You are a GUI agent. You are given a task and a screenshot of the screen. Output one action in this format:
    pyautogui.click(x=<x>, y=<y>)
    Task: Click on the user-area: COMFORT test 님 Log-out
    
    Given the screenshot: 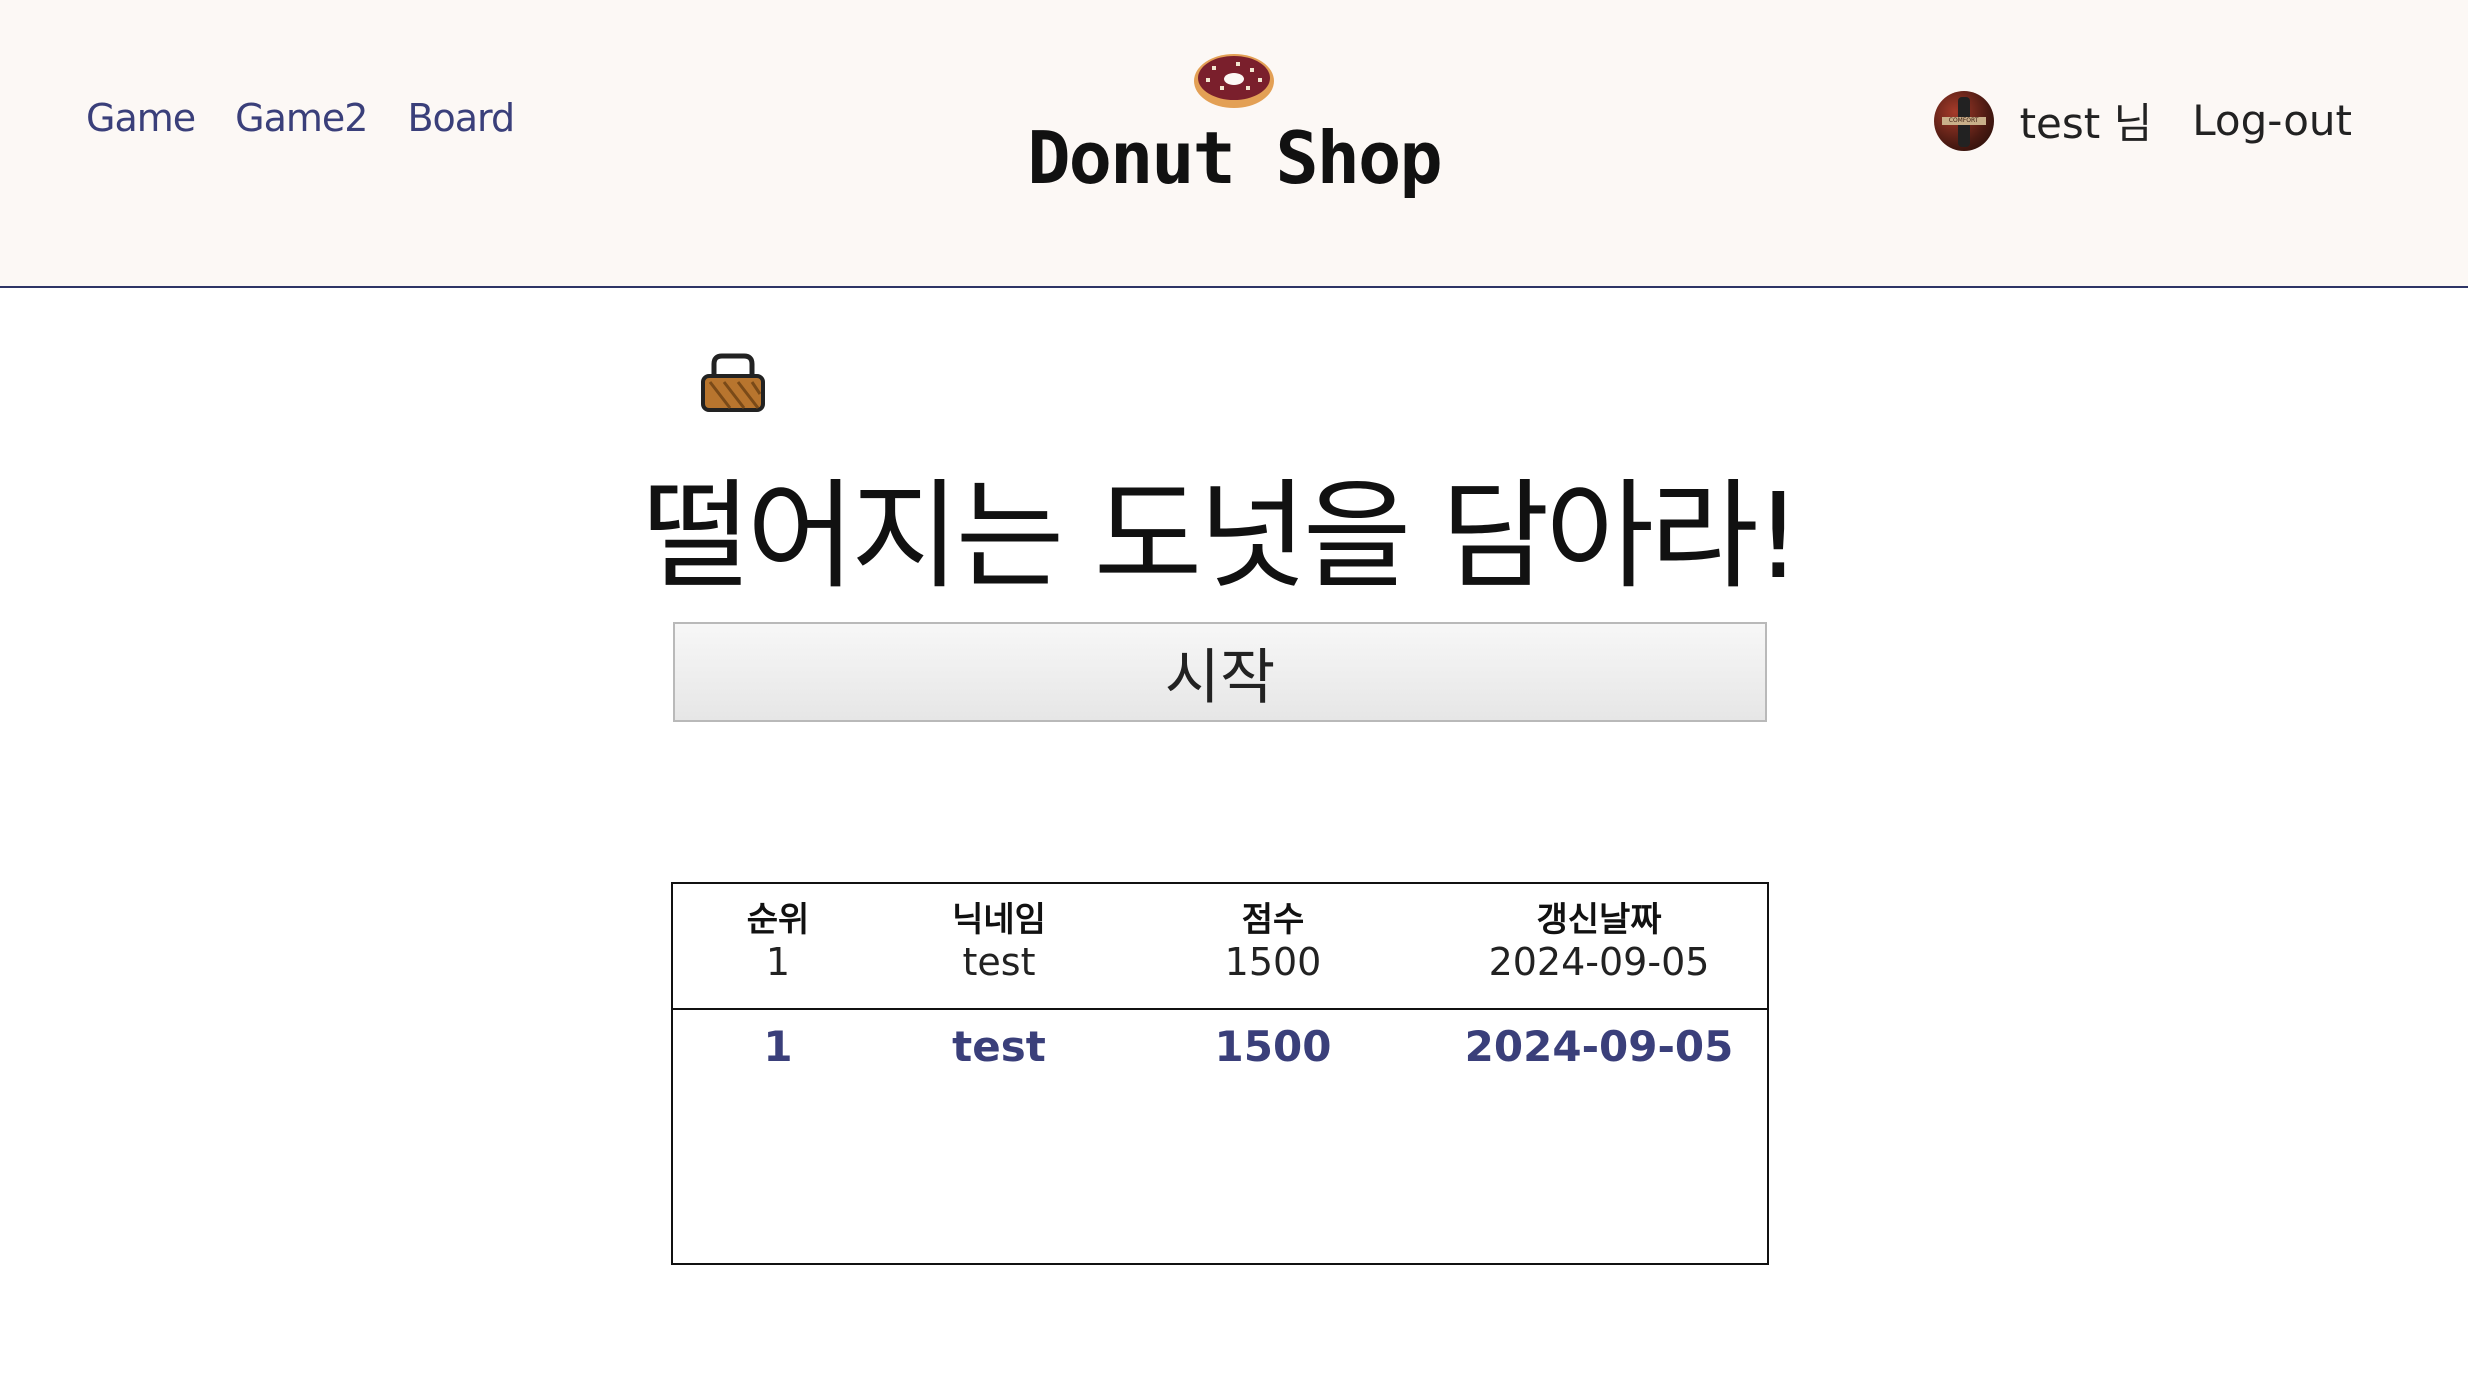 What is the action you would take?
    pyautogui.click(x=2142, y=120)
    